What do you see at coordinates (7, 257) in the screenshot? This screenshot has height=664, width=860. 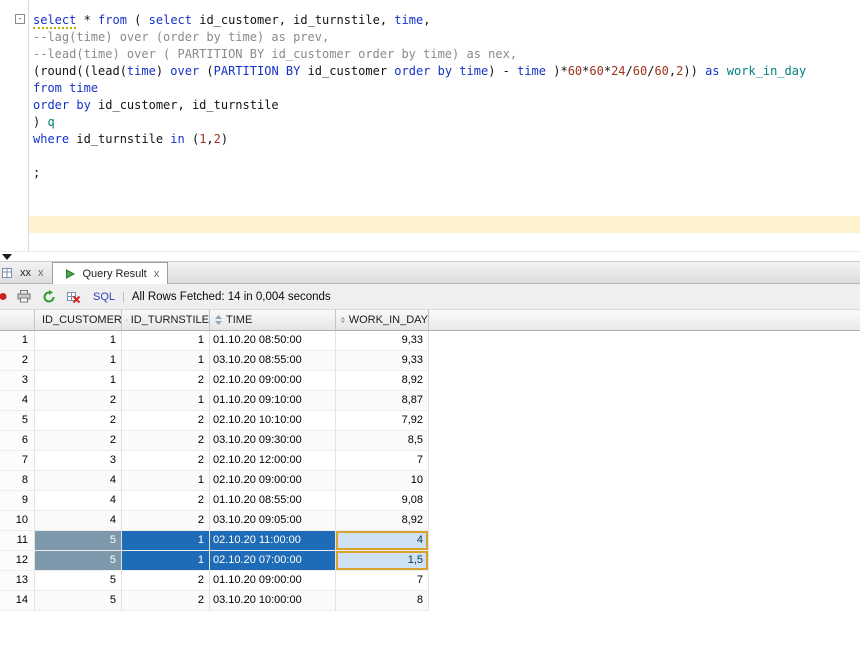 I see `splitter-collapse-icon` at bounding box center [7, 257].